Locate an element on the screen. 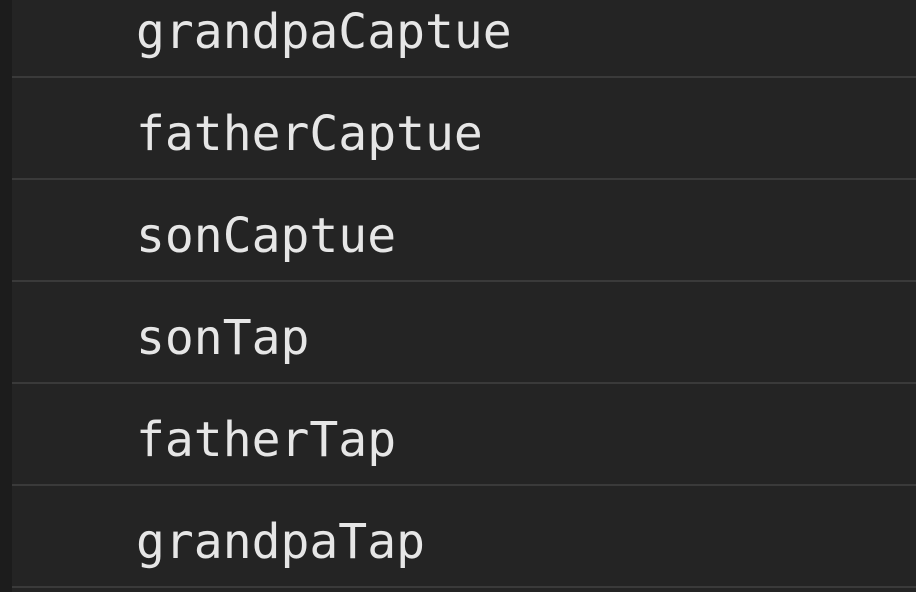 Image resolution: width=916 pixels, height=592 pixels. console-log-row: grandpaCaptue is located at coordinates (464, 39).